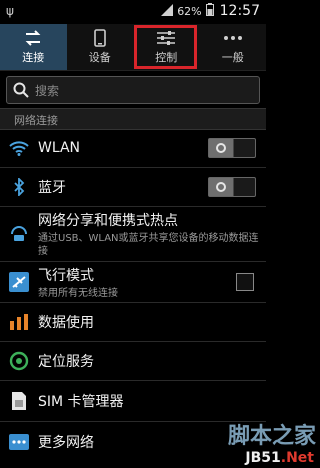  I want to click on more-networks-icon, so click(19, 442).